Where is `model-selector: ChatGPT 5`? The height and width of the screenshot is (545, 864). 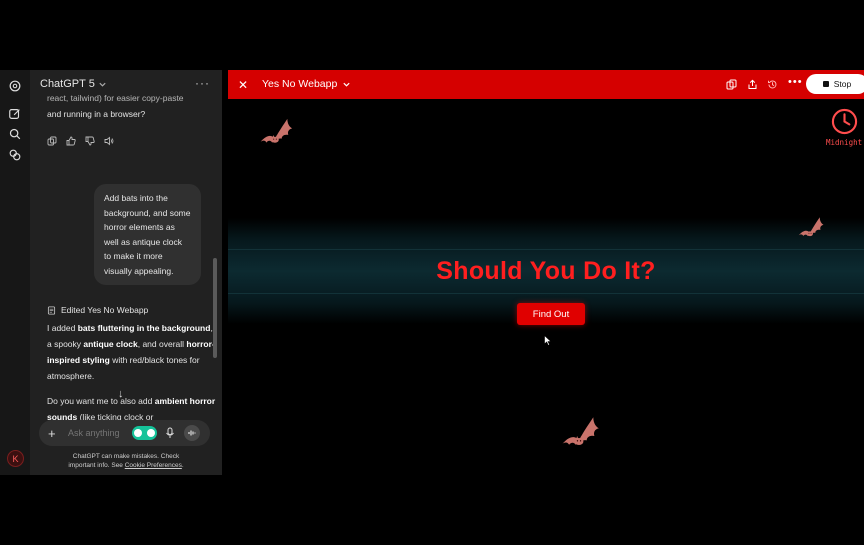 model-selector: ChatGPT 5 is located at coordinates (73, 84).